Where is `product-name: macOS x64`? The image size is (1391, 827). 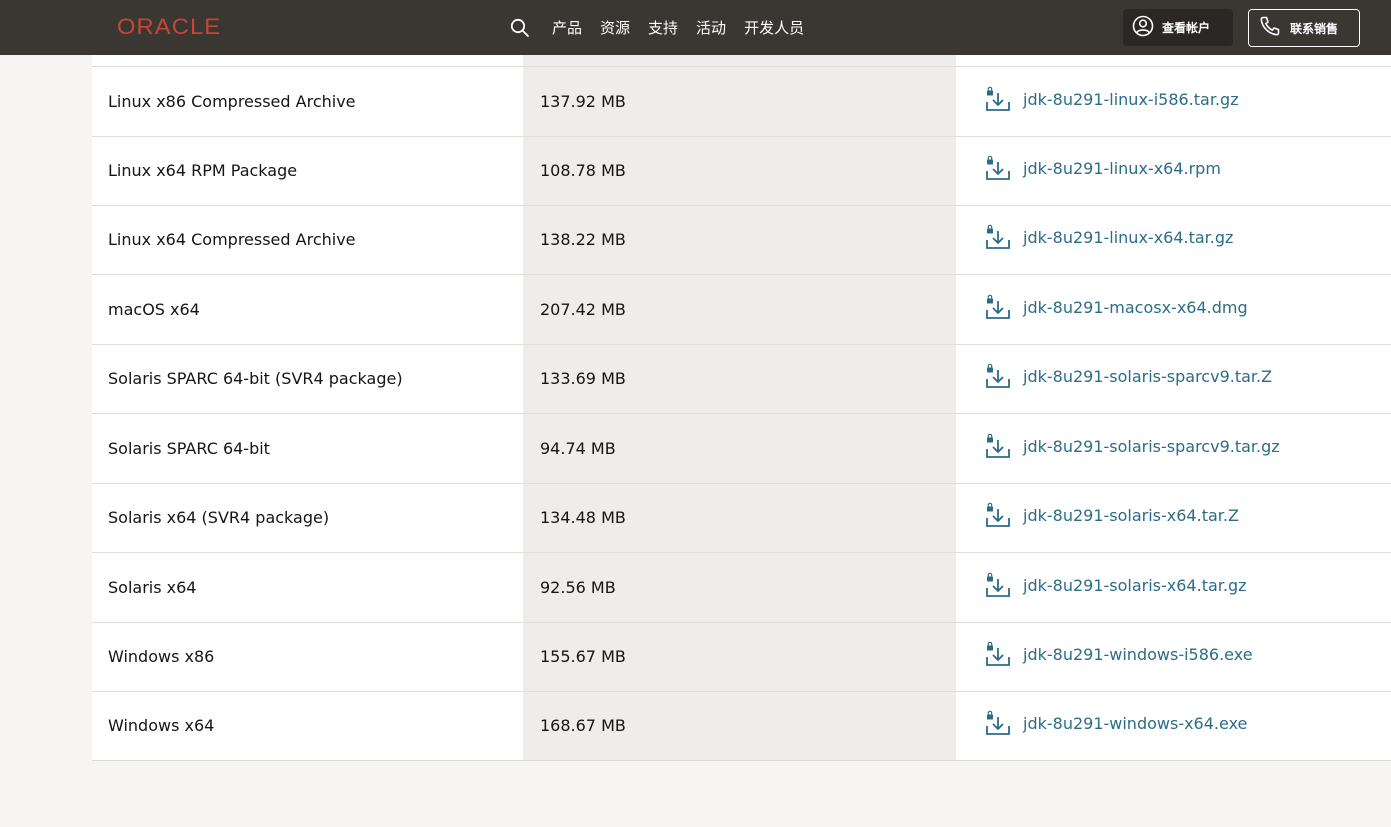
product-name: macOS x64 is located at coordinates (154, 309).